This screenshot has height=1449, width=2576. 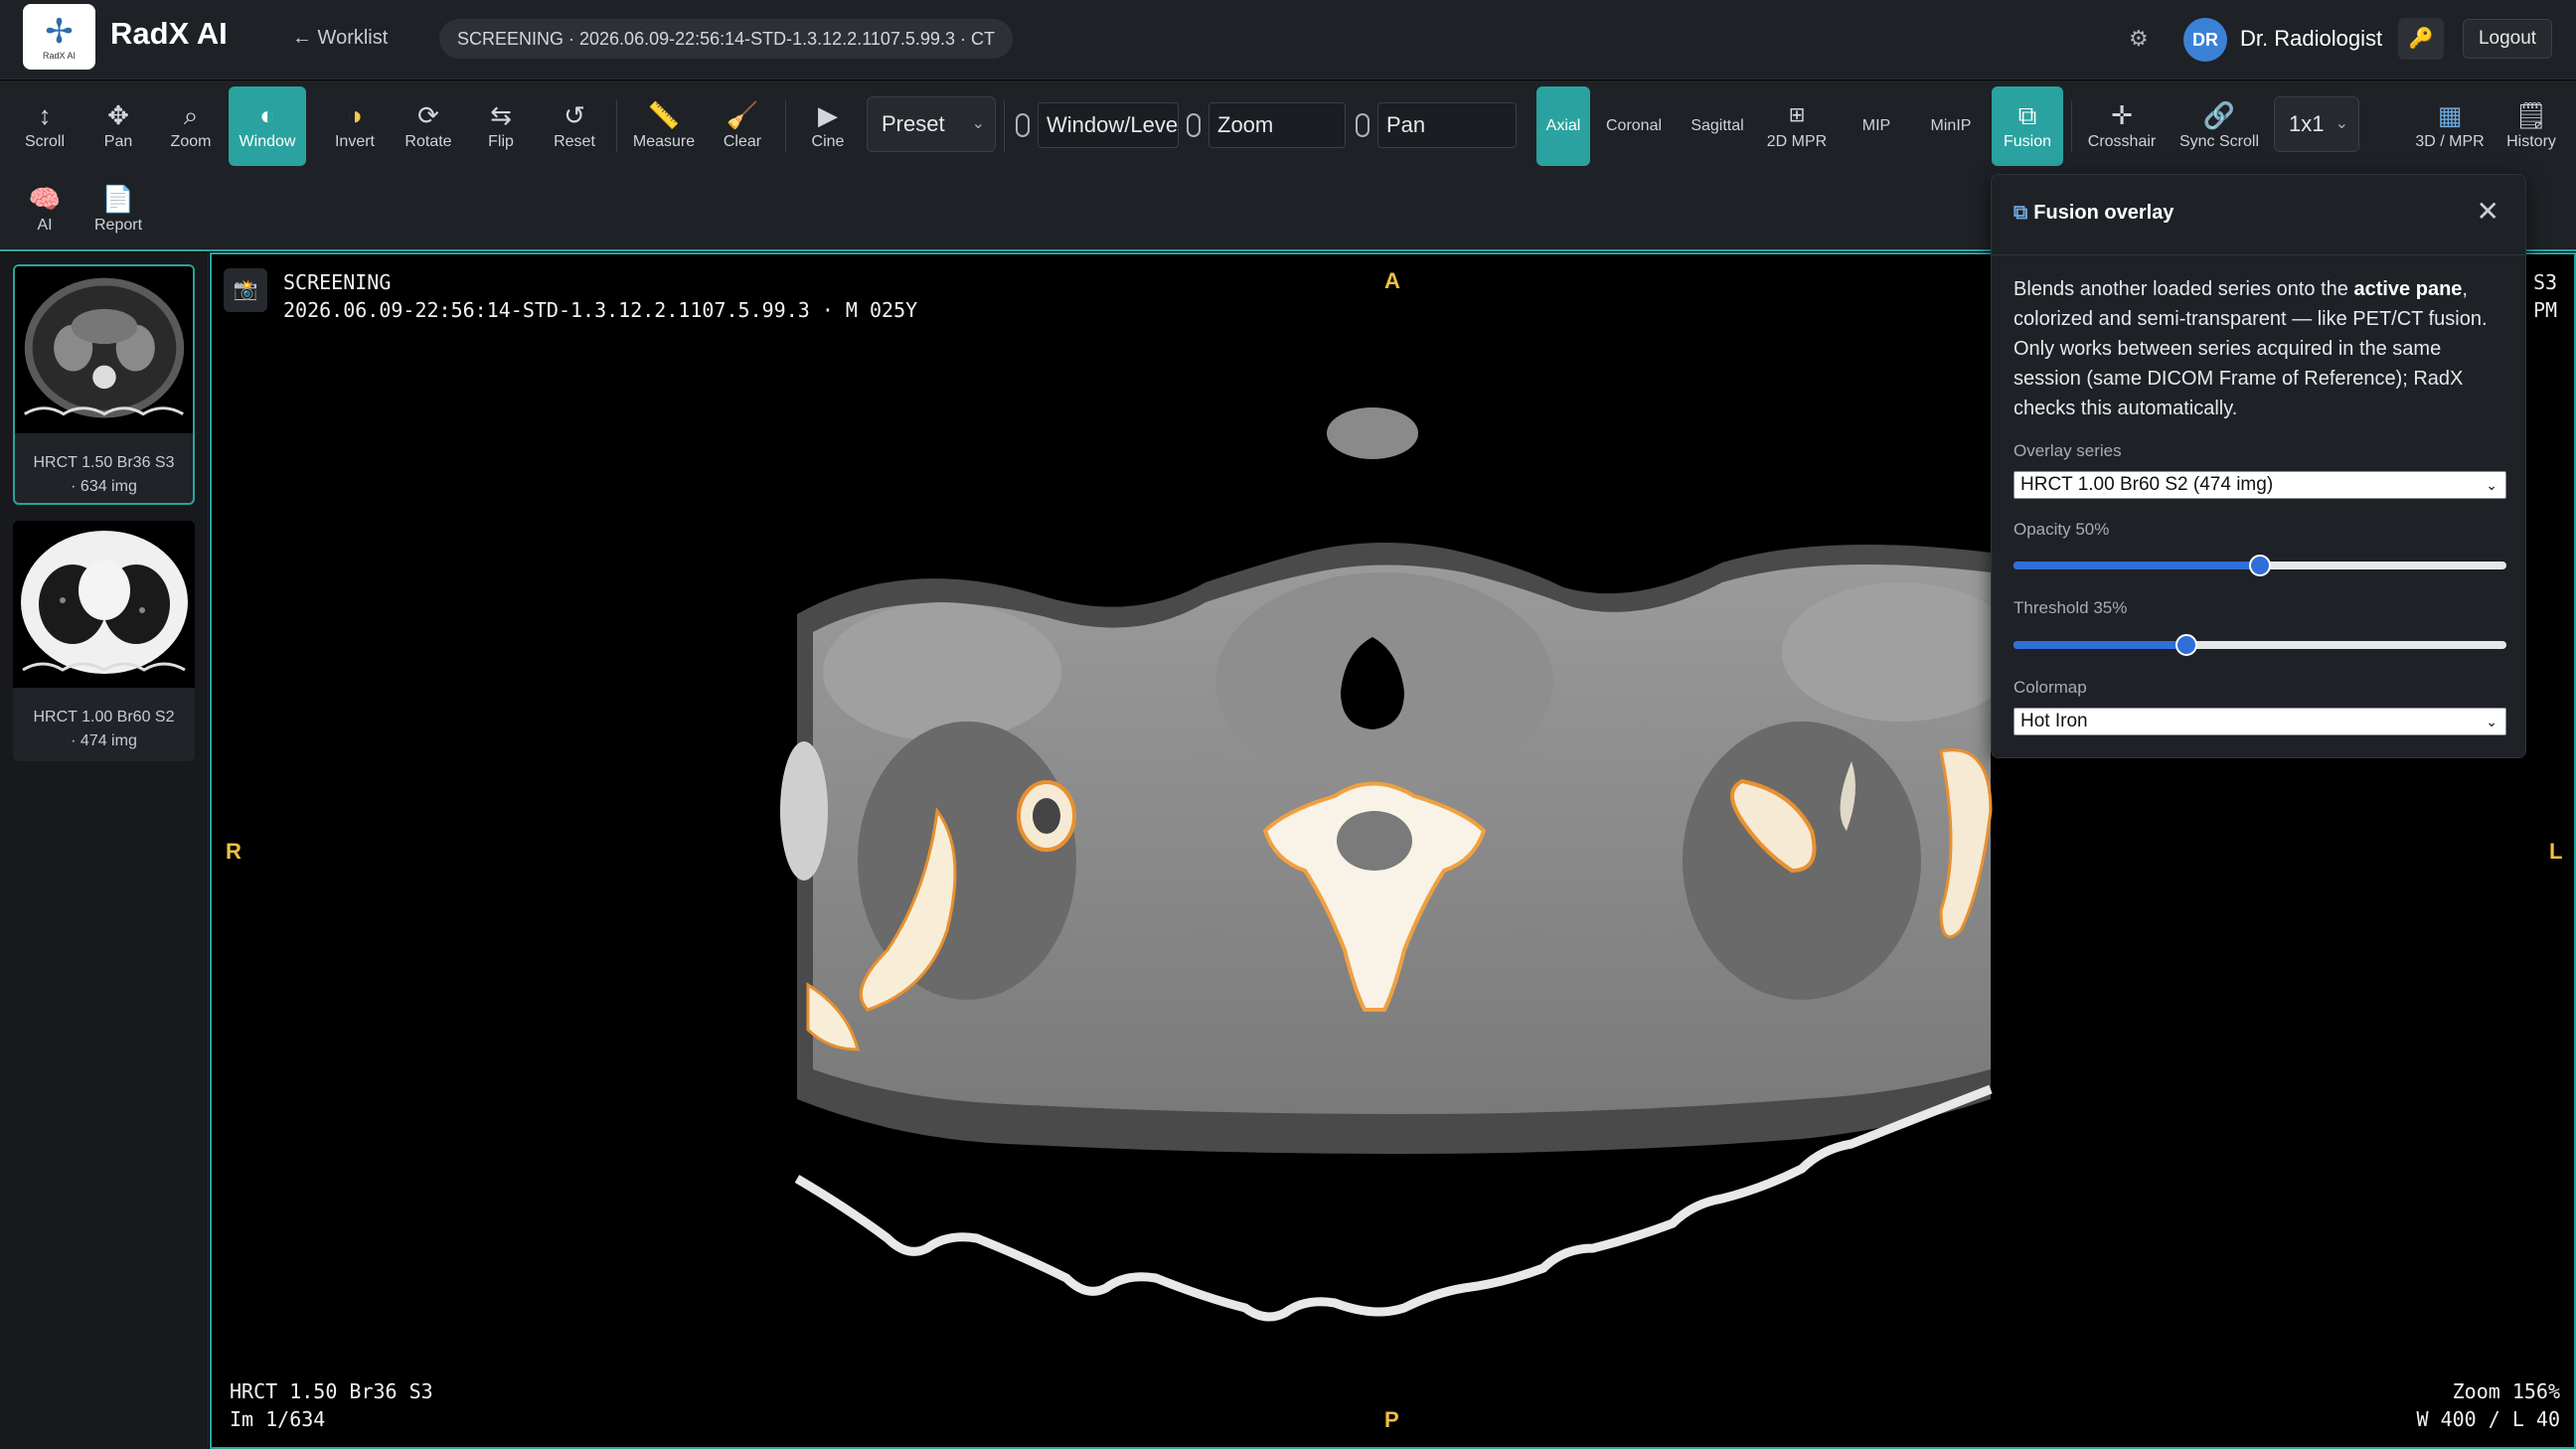 I want to click on opacity-slider, so click(x=2259, y=565).